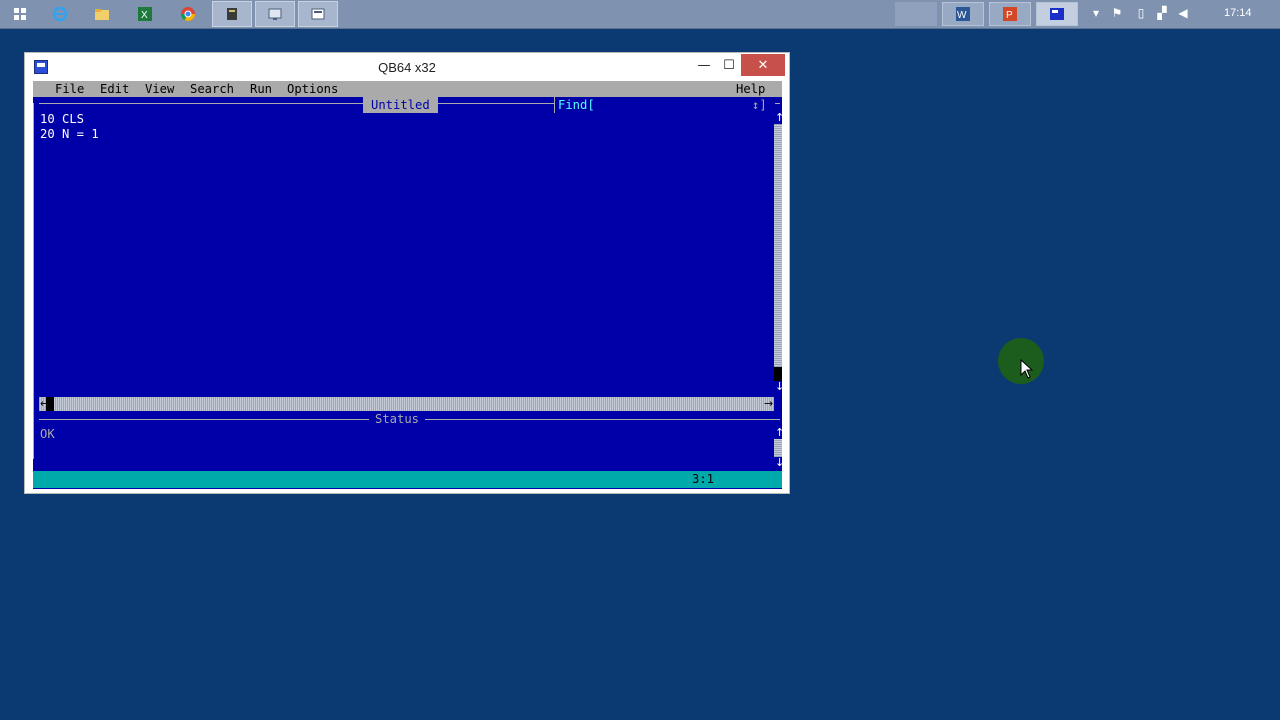 The width and height of the screenshot is (1280, 720). What do you see at coordinates (33, 281) in the screenshot?
I see `editor-frame-left` at bounding box center [33, 281].